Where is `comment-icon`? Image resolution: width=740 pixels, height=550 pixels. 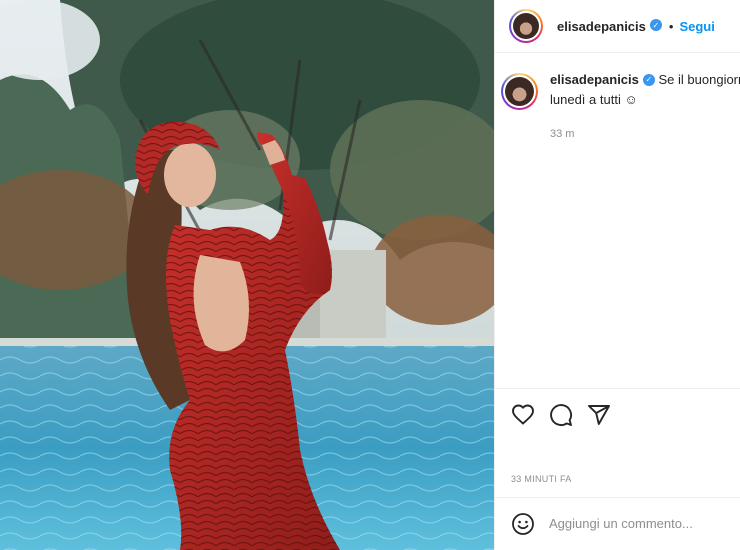
comment-icon is located at coordinates (561, 415).